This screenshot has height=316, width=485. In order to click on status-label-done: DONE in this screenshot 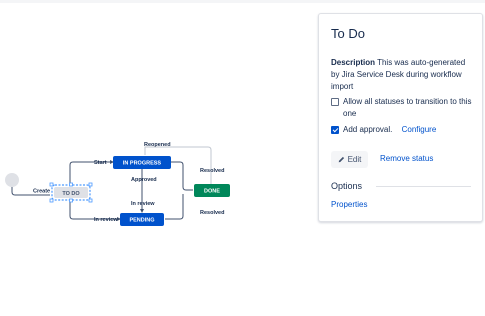, I will do `click(212, 192)`.